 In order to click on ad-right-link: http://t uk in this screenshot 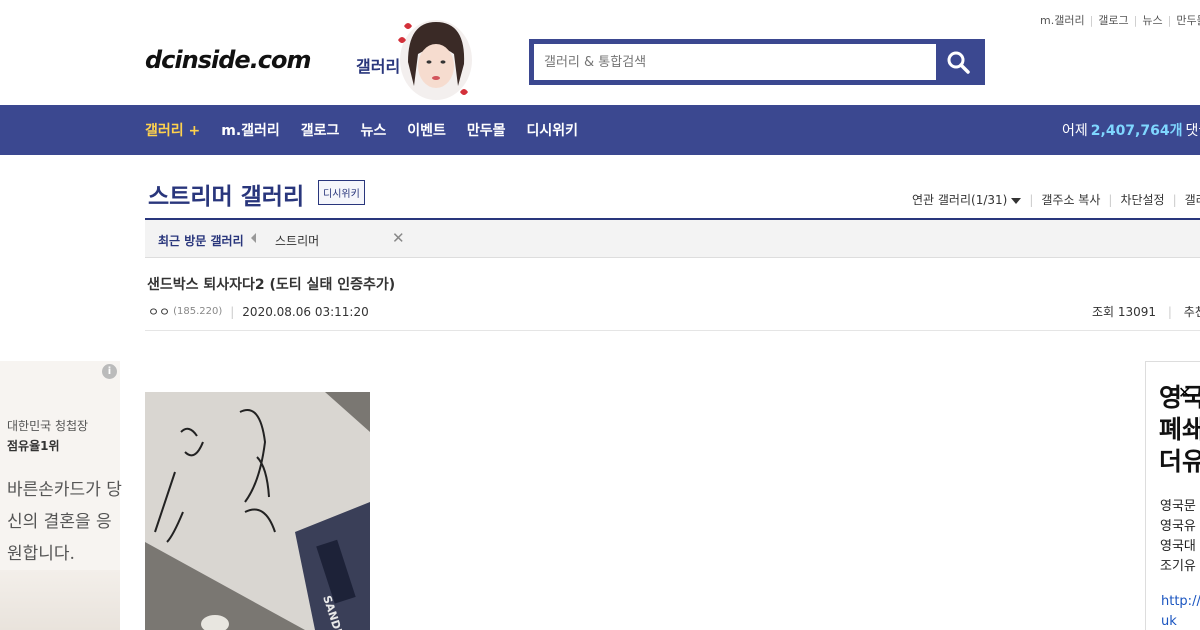, I will do `click(1180, 611)`.